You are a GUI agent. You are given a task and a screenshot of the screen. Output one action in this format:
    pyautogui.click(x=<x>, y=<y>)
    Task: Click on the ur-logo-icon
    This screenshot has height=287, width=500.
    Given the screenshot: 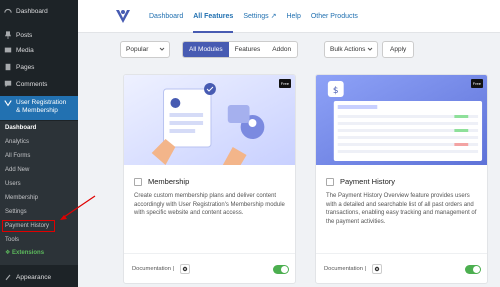 What is the action you would take?
    pyautogui.click(x=123, y=16)
    